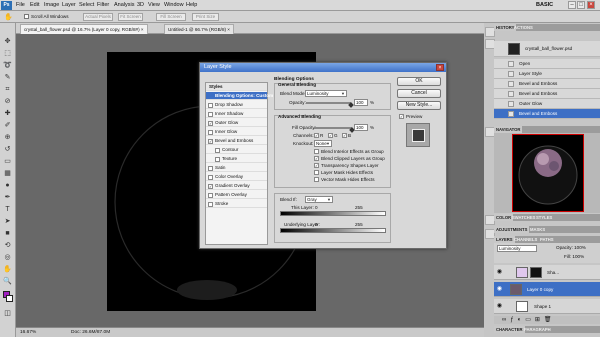 This screenshot has width=600, height=337. Describe the element at coordinates (419, 81) in the screenshot. I see `ok-button: OK` at that location.